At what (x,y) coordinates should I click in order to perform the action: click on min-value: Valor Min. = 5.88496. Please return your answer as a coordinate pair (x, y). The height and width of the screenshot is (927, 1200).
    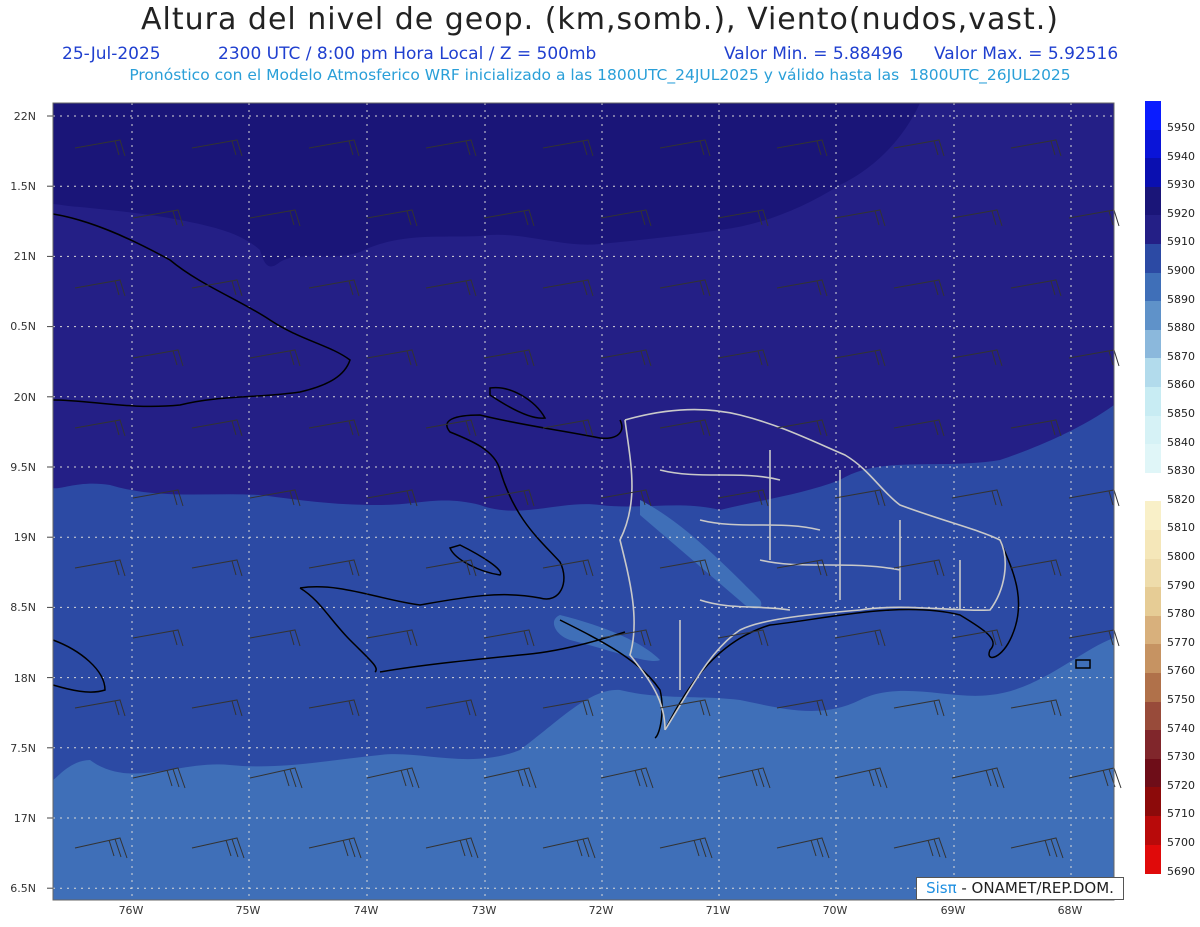
    Looking at the image, I should click on (814, 54).